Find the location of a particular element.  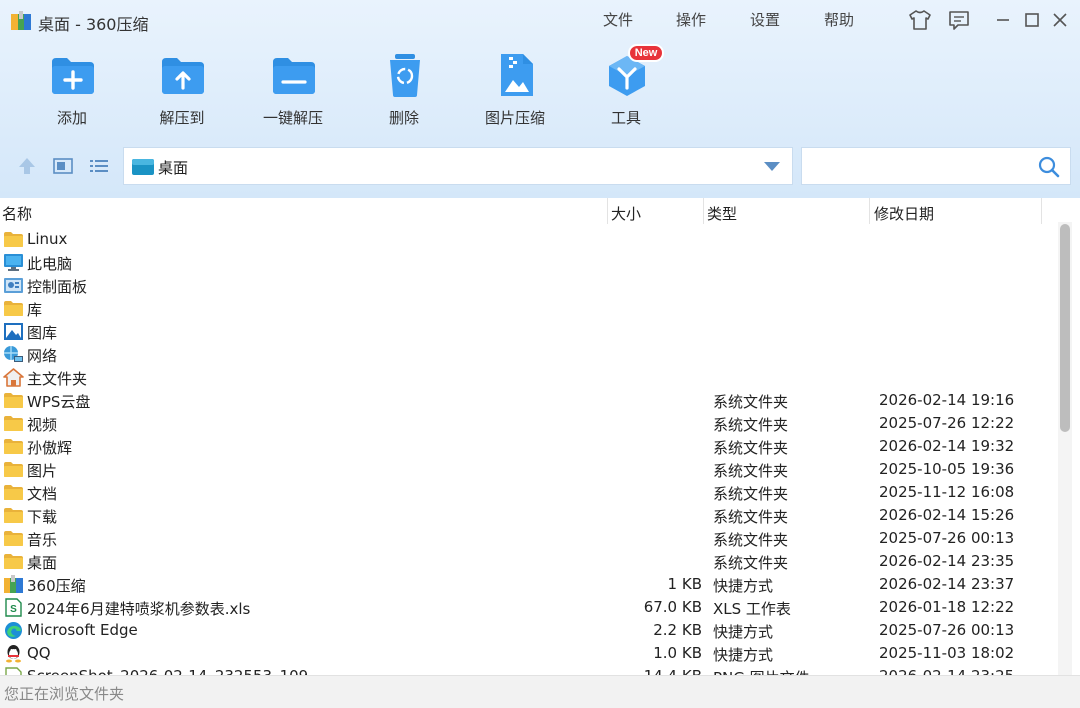

menu-settings: 设置 is located at coordinates (765, 19).